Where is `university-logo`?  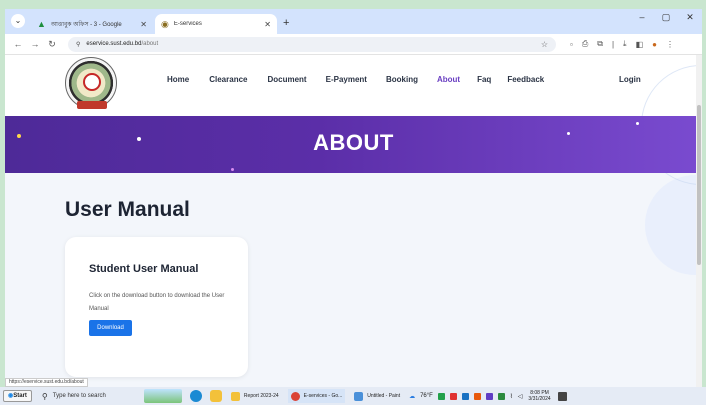 university-logo is located at coordinates (91, 83).